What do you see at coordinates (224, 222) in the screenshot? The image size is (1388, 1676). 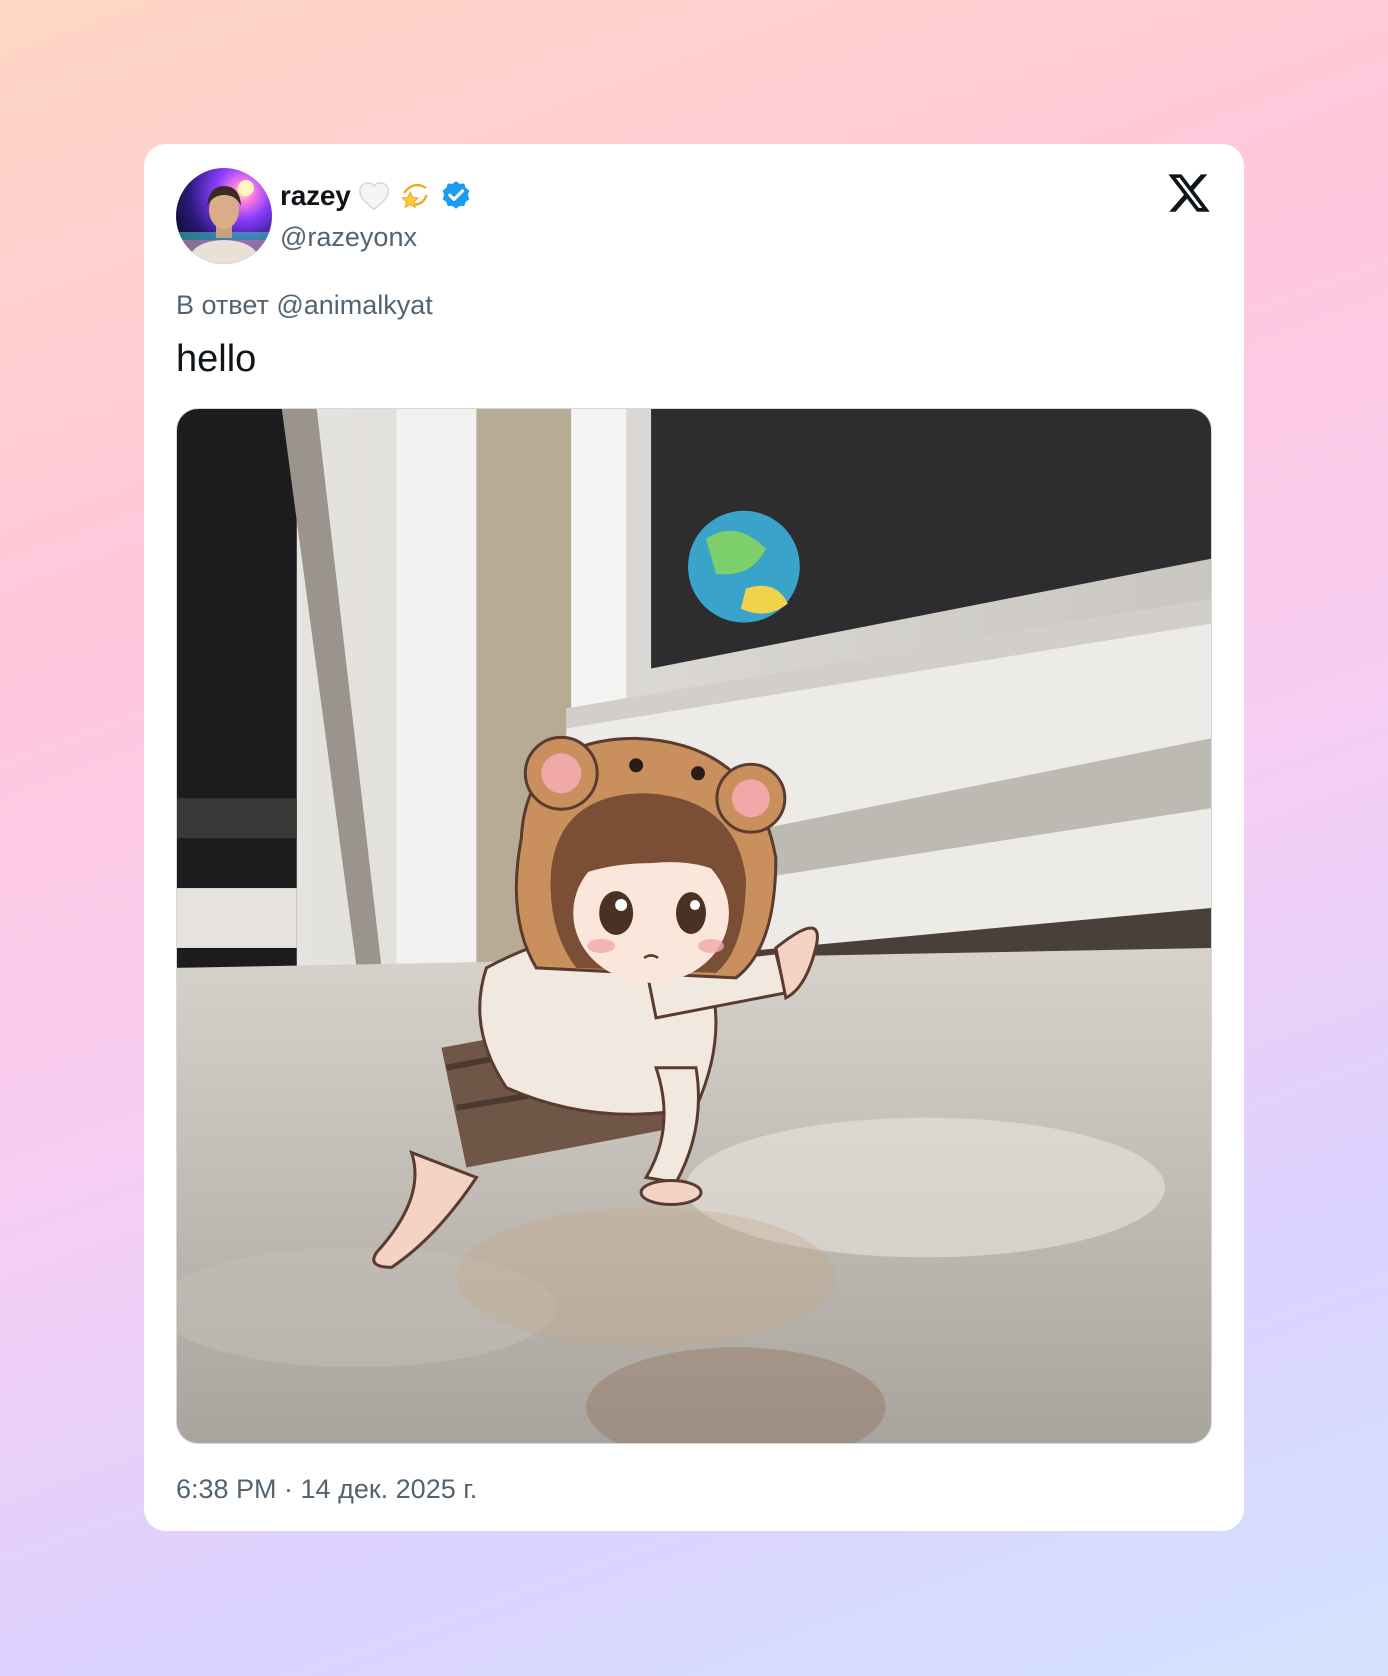 I see `avatar-image` at bounding box center [224, 222].